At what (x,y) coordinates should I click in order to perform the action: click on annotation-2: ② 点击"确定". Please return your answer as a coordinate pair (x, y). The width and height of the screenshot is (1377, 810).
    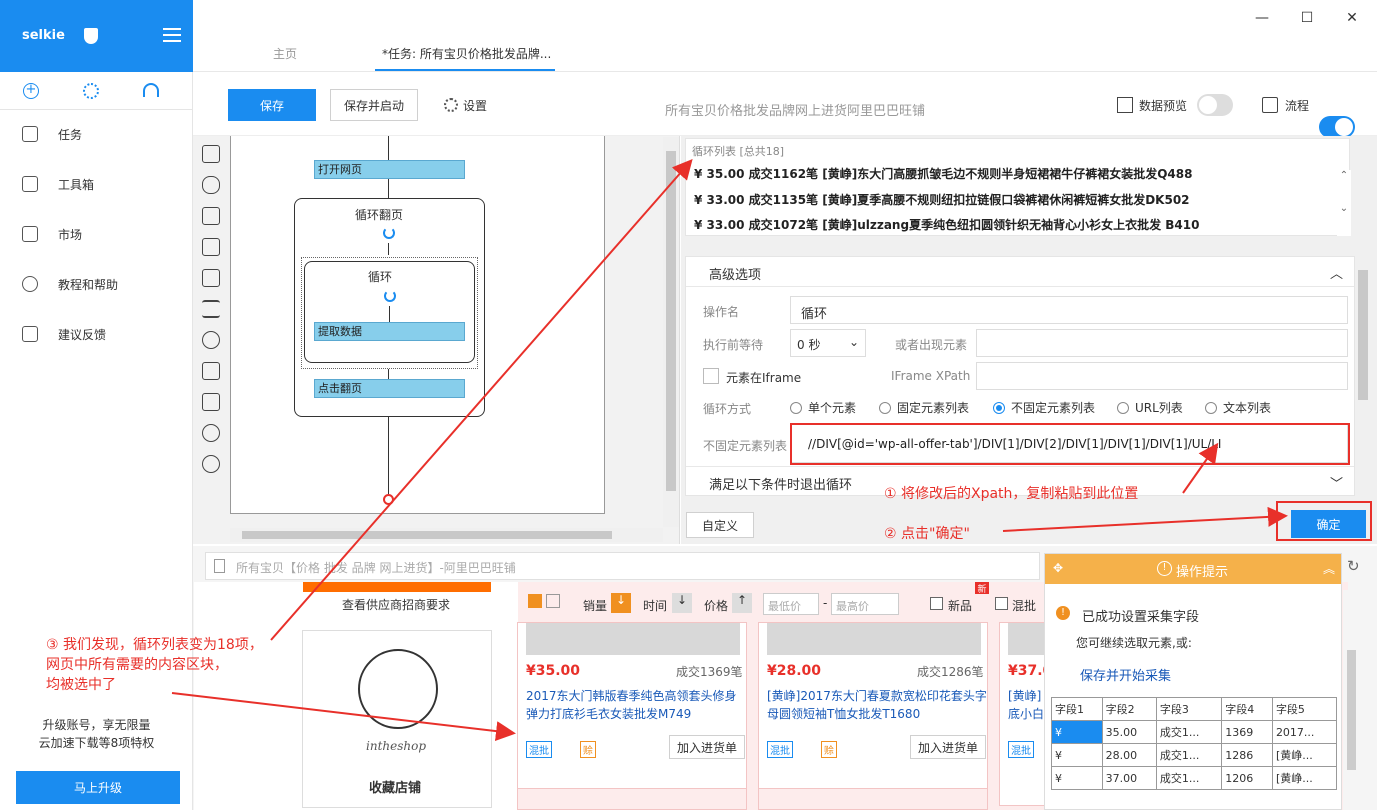
    Looking at the image, I should click on (927, 534).